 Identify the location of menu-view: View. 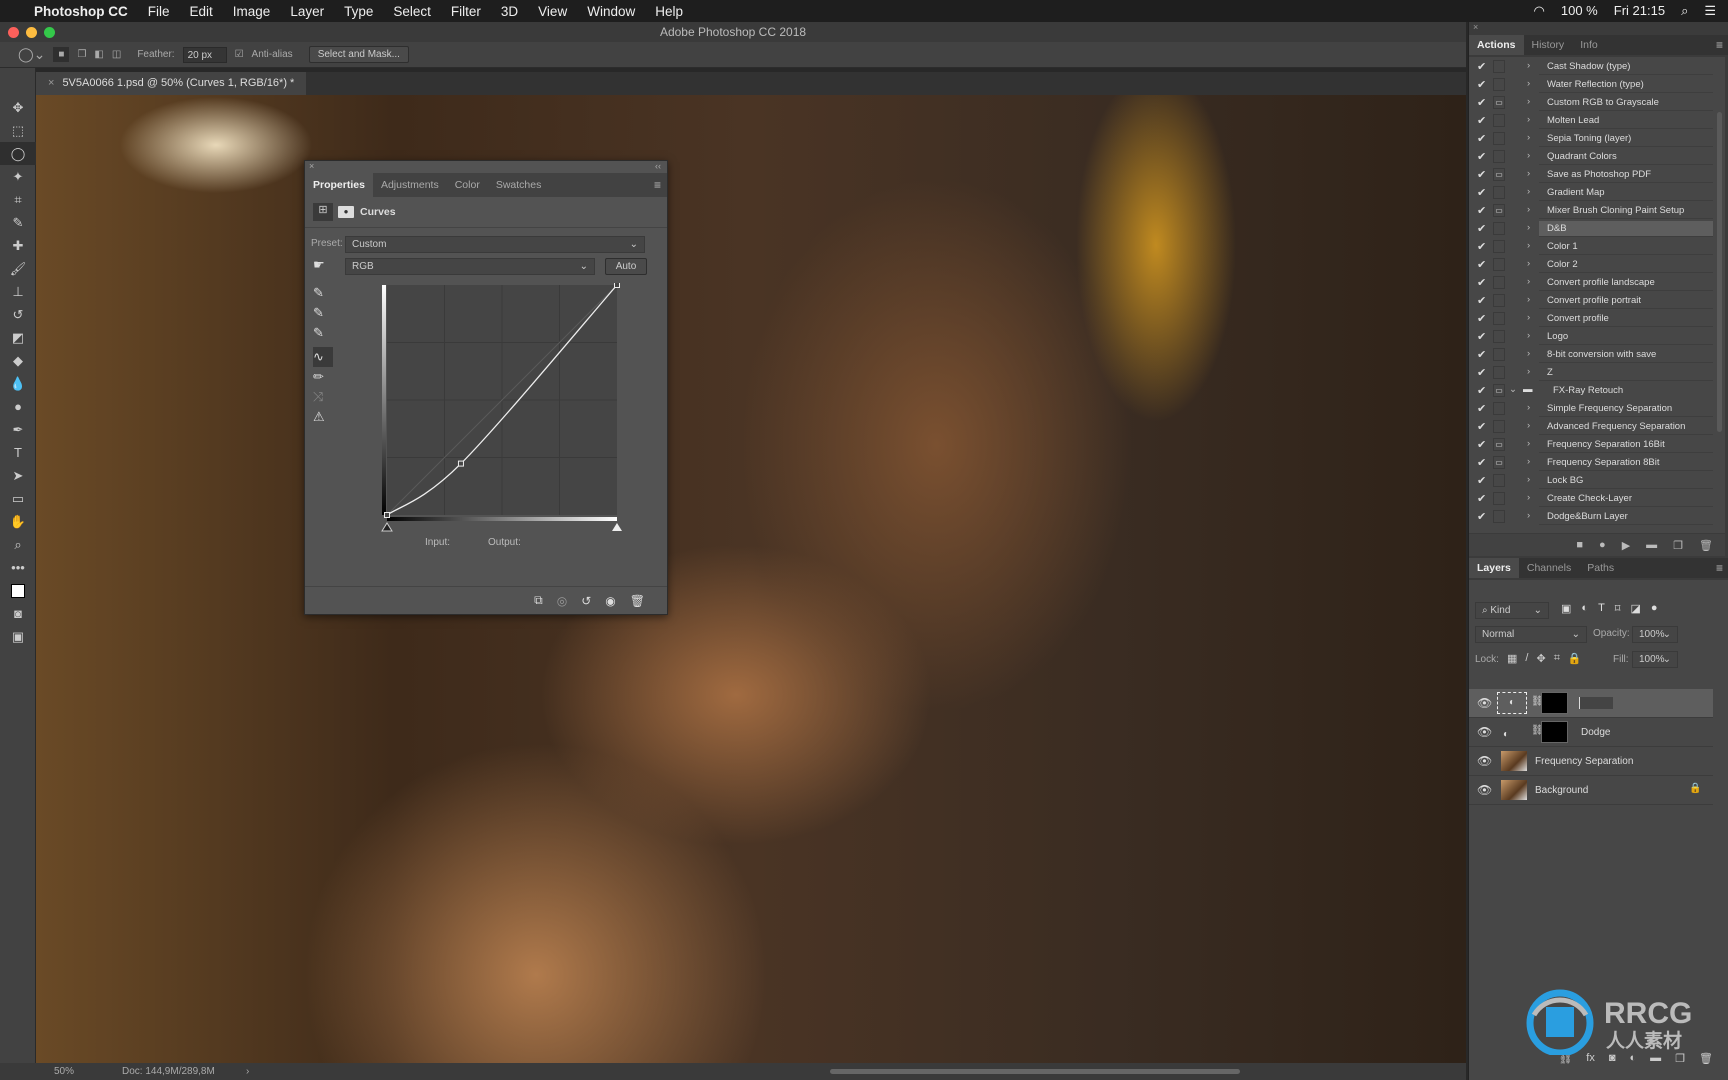
(552, 11).